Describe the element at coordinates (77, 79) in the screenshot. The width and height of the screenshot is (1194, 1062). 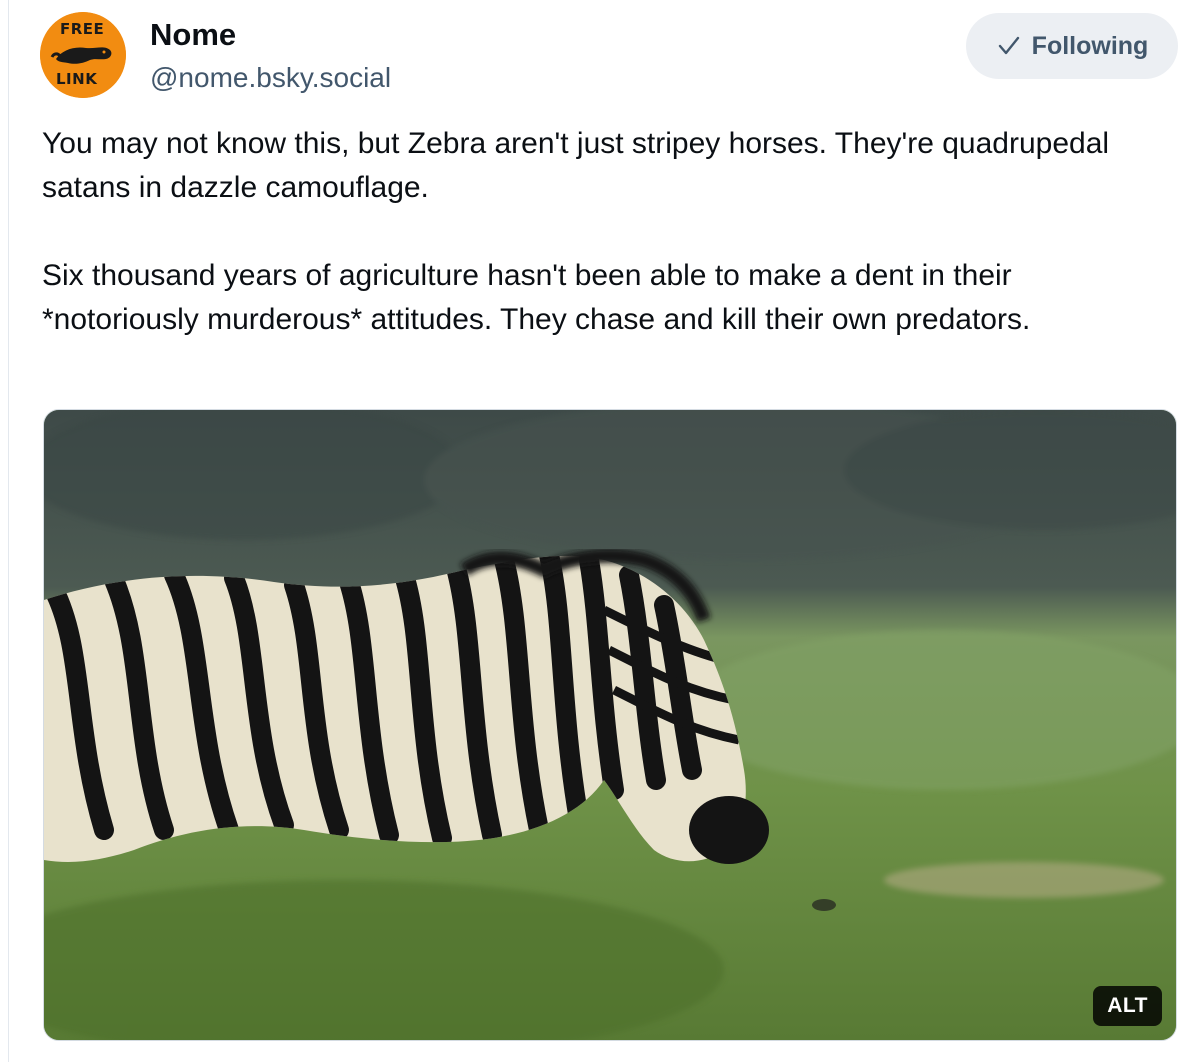
I see `avatar-text-bottom: LINK` at that location.